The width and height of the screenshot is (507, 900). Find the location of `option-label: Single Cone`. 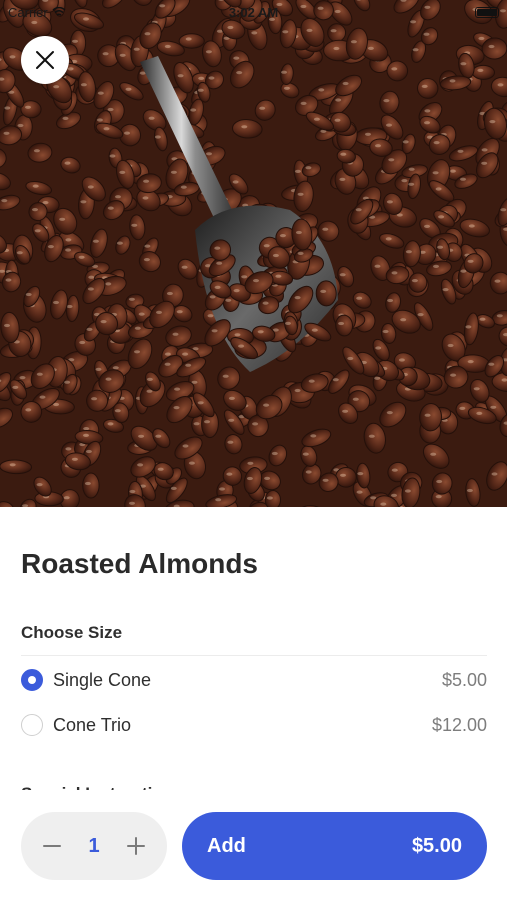

option-label: Single Cone is located at coordinates (102, 679).